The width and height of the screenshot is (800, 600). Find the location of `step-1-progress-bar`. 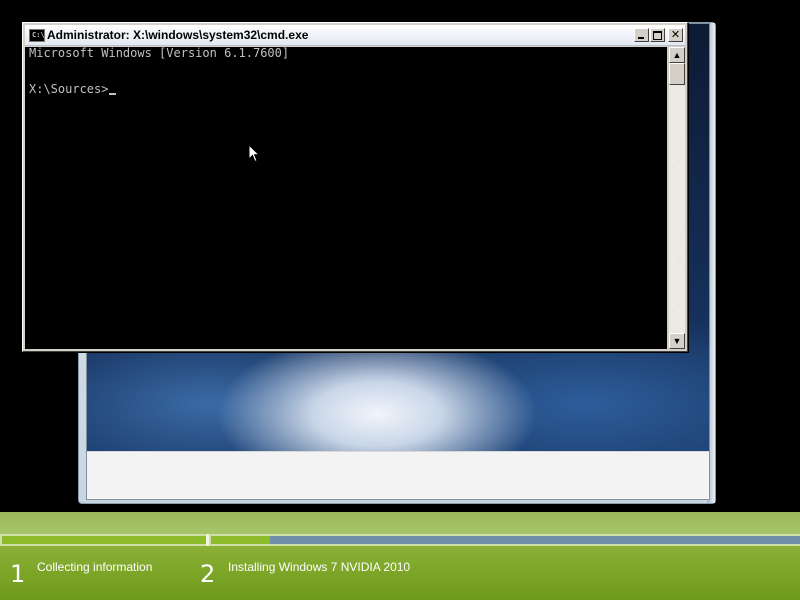

step-1-progress-bar is located at coordinates (104, 540).